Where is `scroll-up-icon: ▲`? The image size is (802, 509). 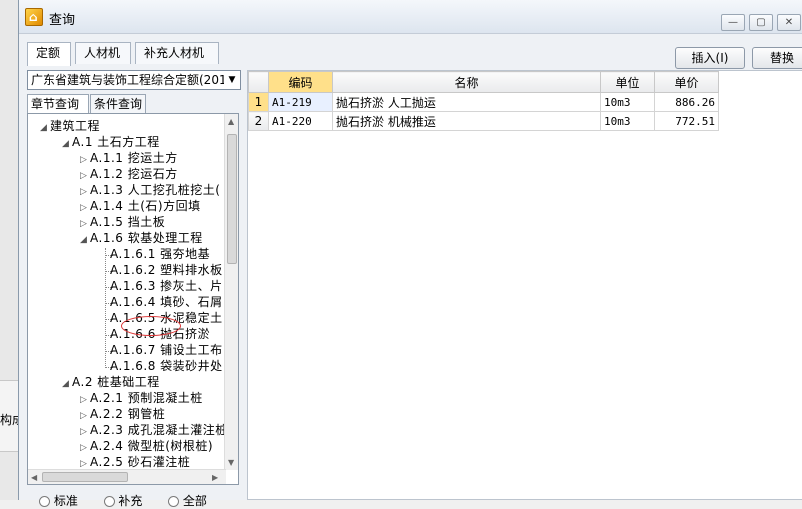
scroll-up-icon: ▲ is located at coordinates (231, 121).